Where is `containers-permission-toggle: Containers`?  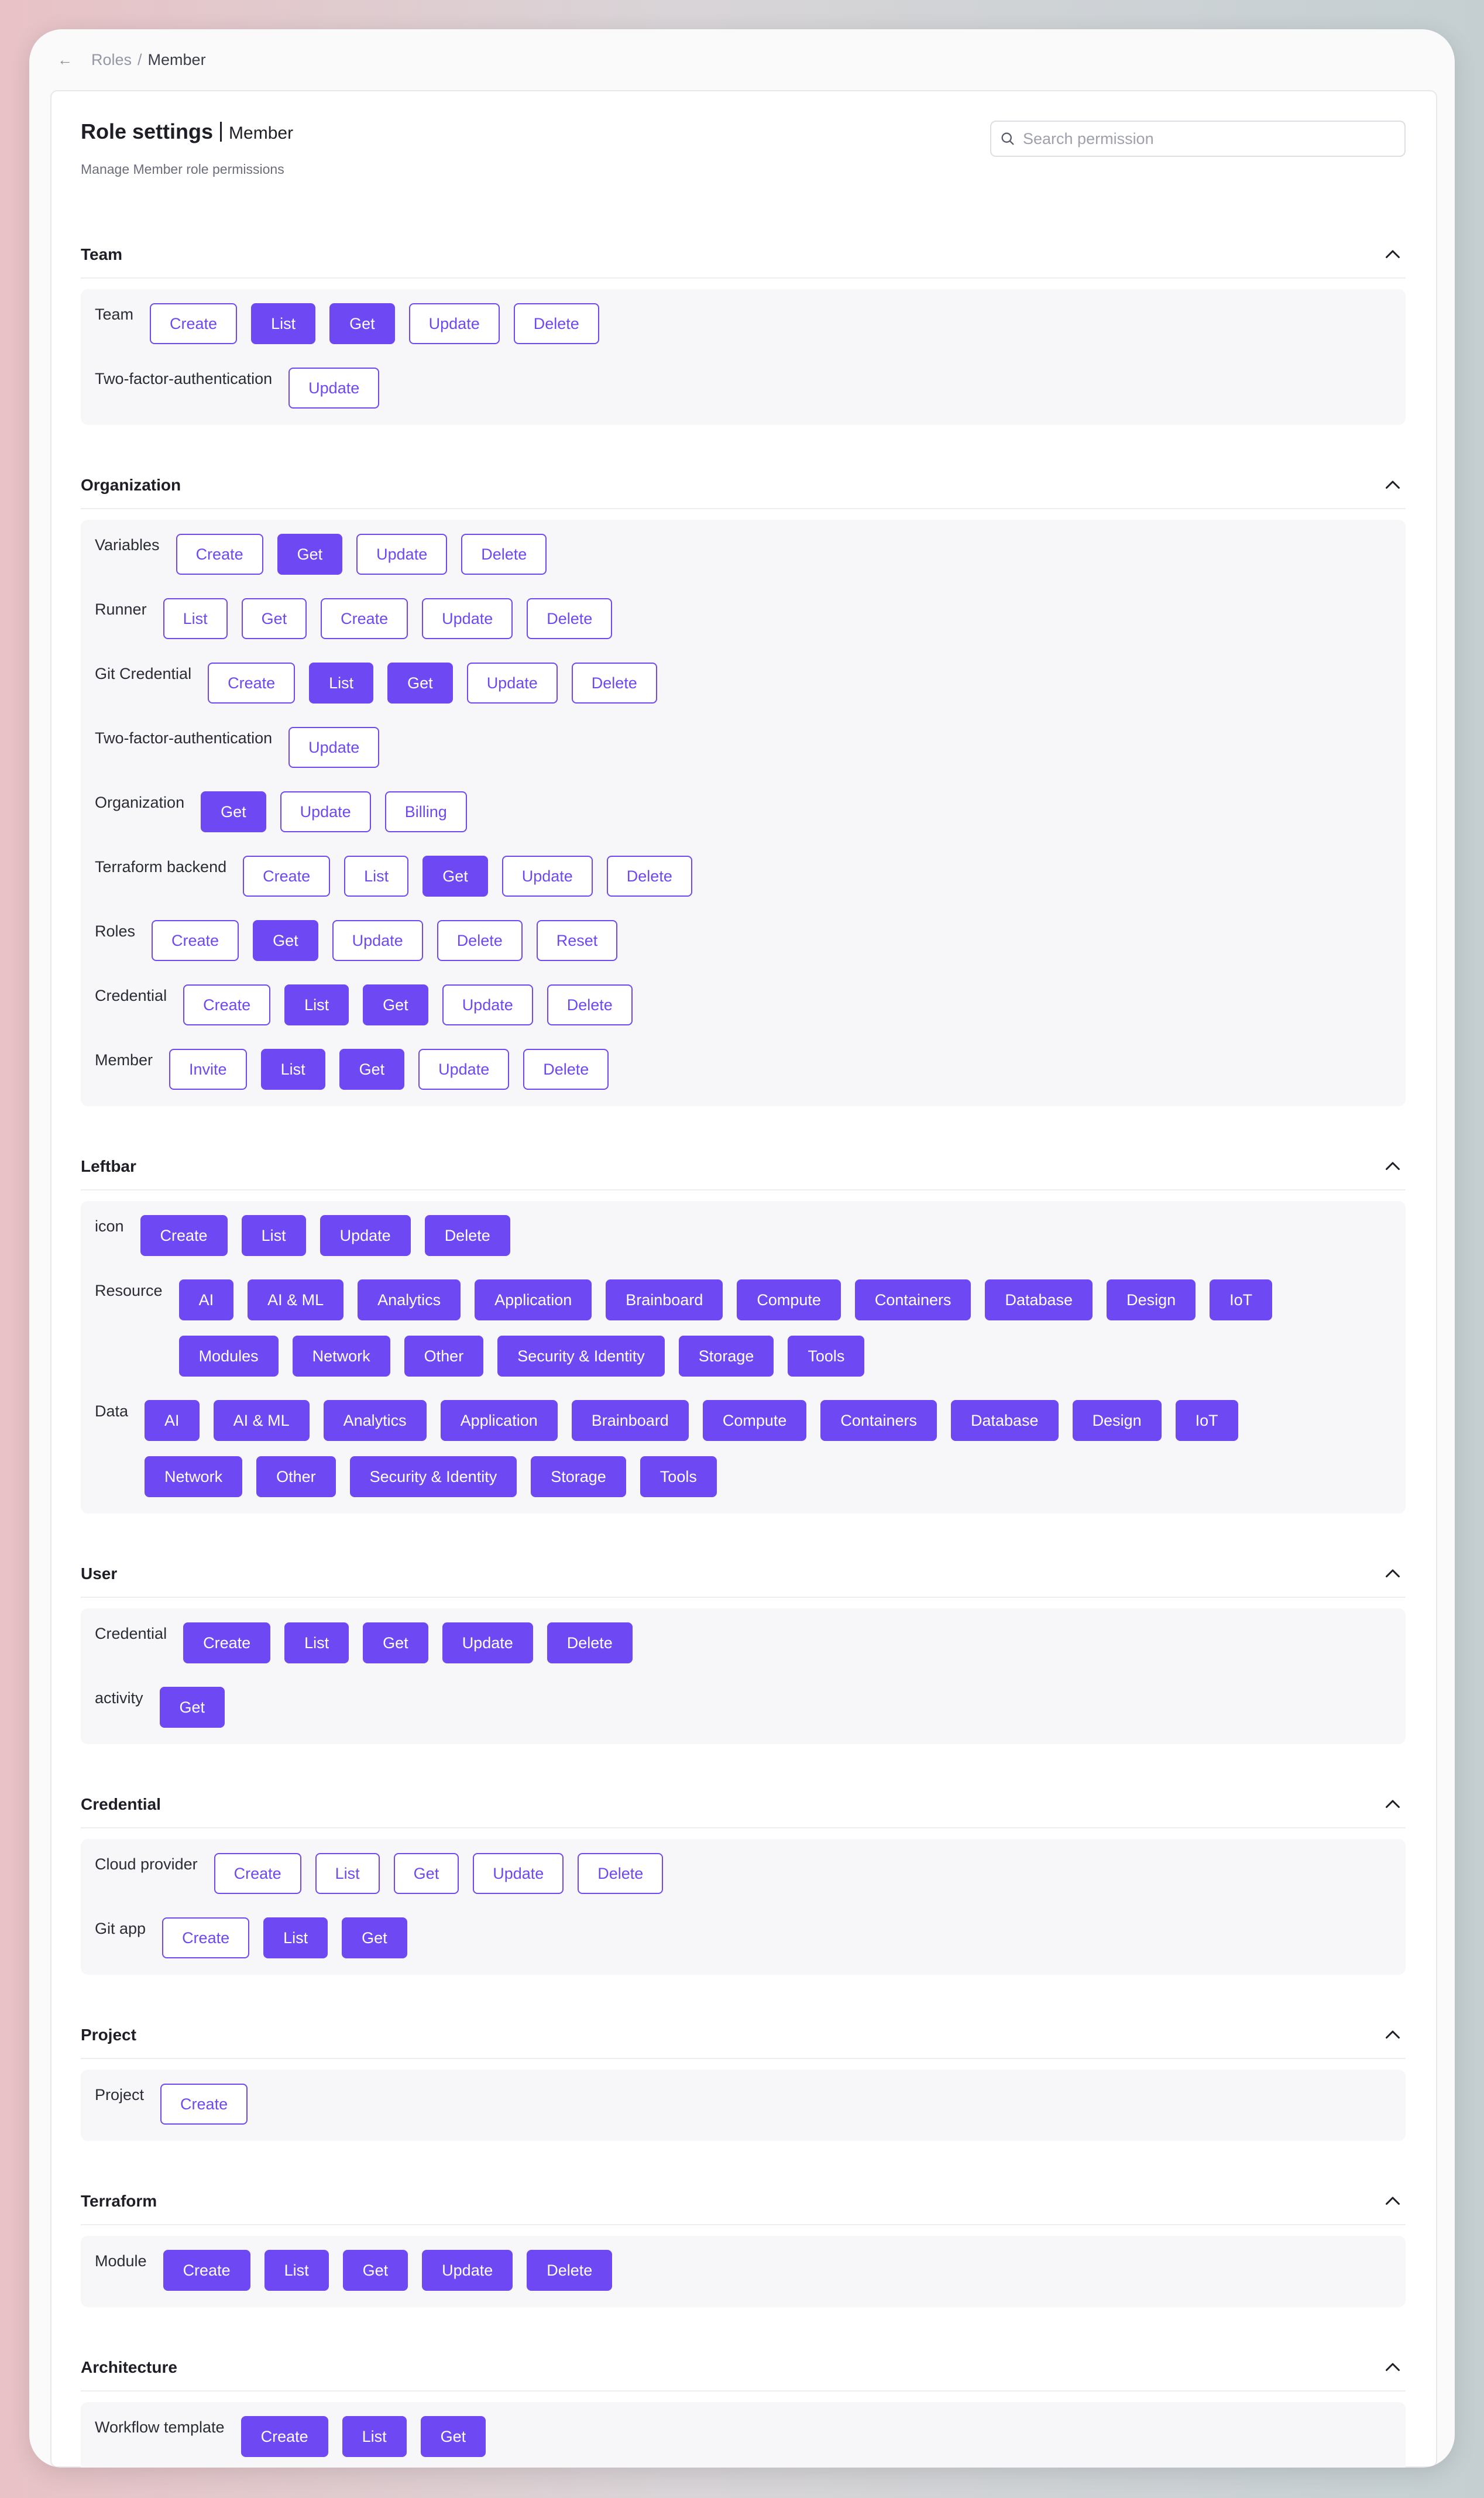
containers-permission-toggle: Containers is located at coordinates (879, 1420).